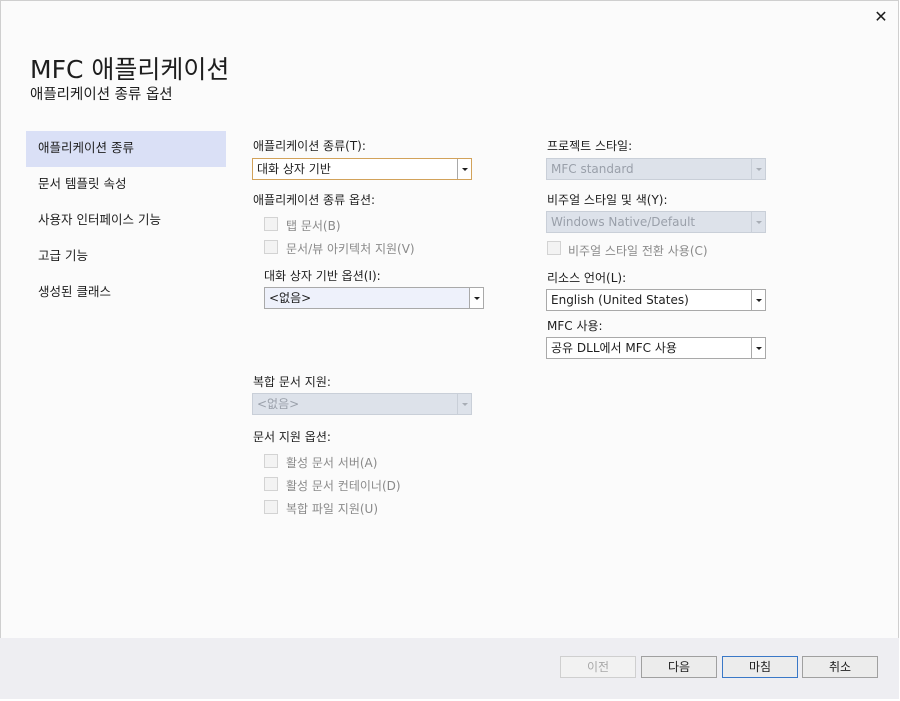 The width and height of the screenshot is (900, 701). What do you see at coordinates (126, 221) in the screenshot?
I see `sidebar-item-ui-features: 사용자 인터페이스 기능` at bounding box center [126, 221].